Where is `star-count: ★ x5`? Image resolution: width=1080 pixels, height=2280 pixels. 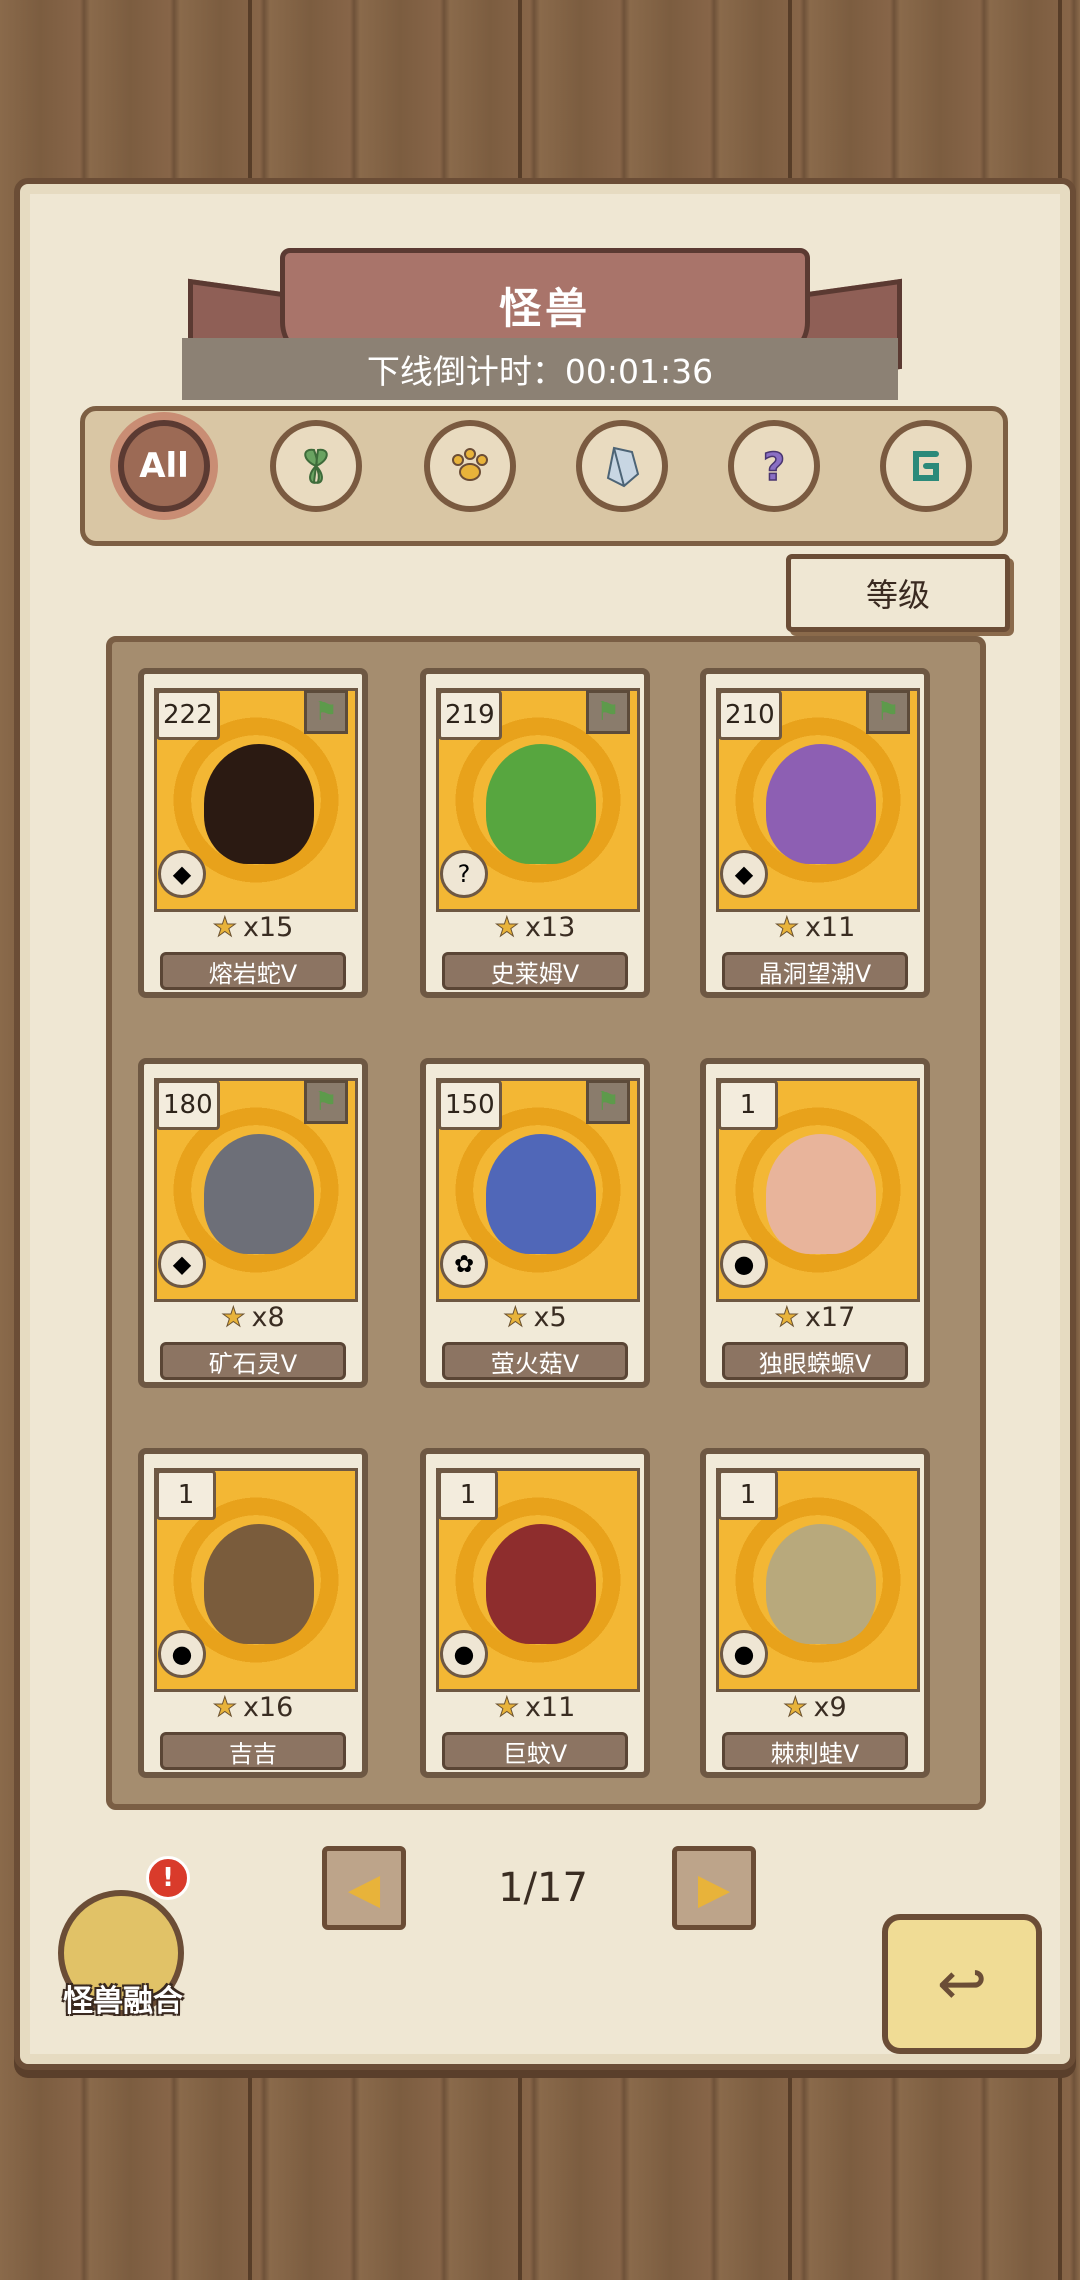 star-count: ★ x5 is located at coordinates (535, 1318).